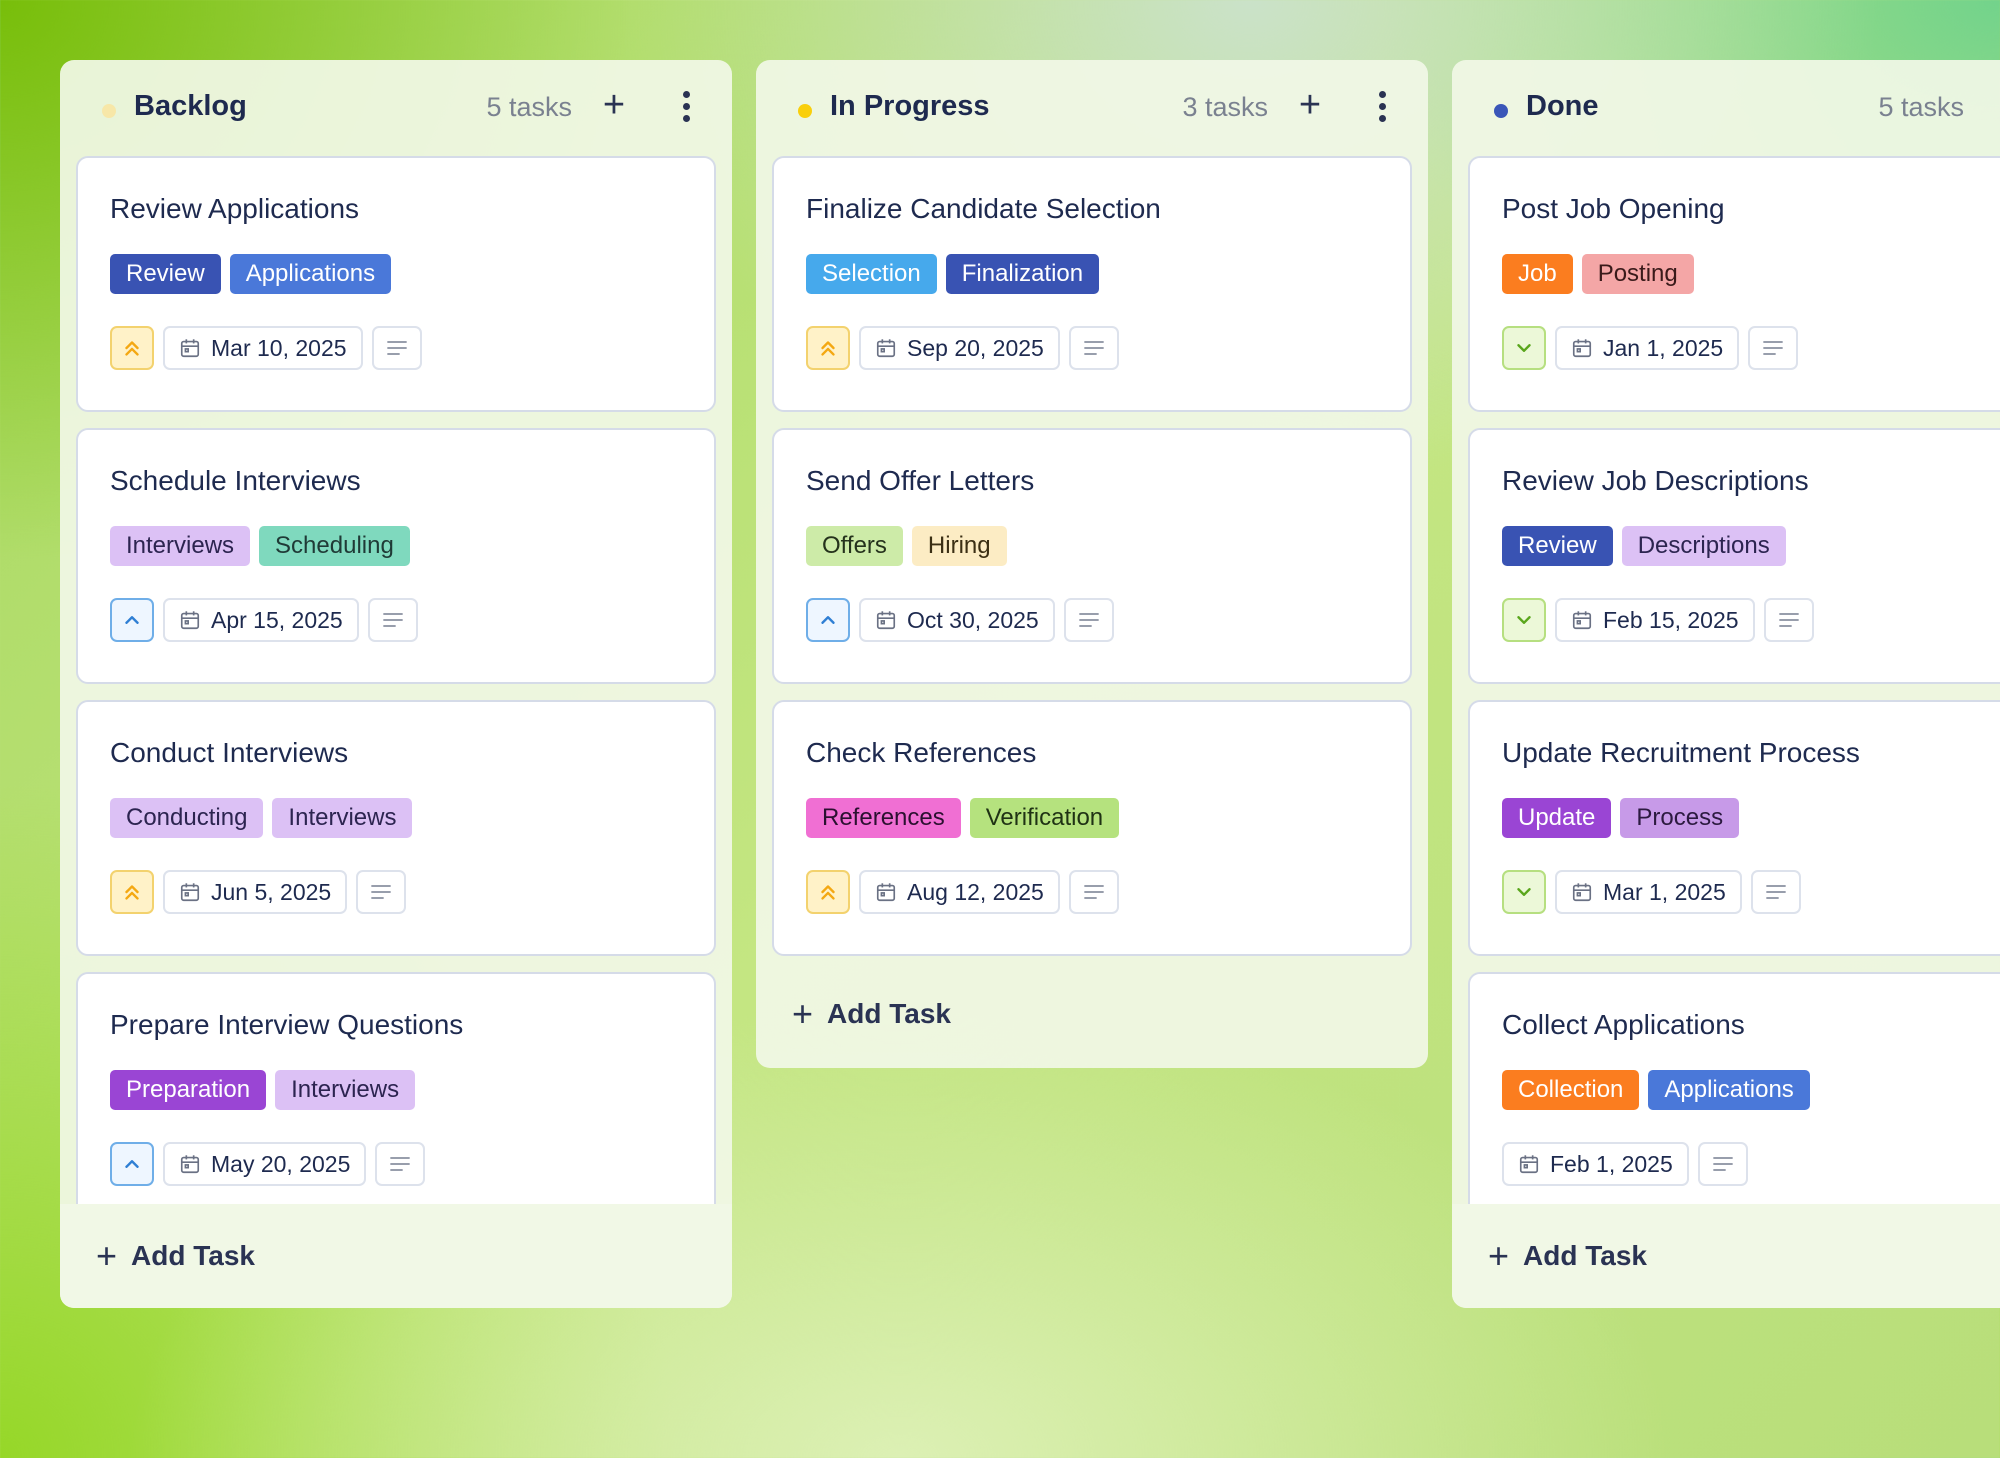  Describe the element at coordinates (1557, 818) in the screenshot. I see `tag: Update` at that location.